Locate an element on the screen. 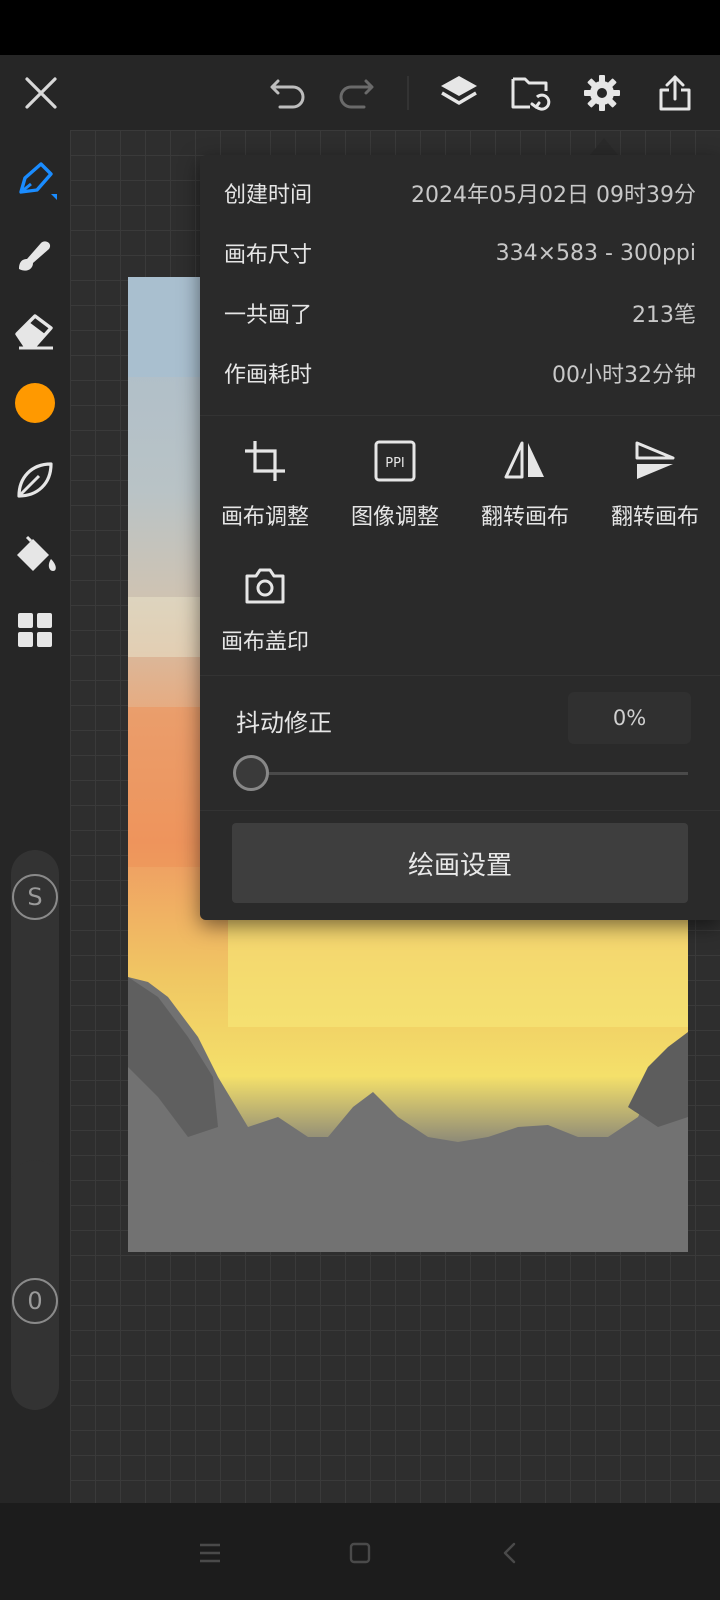 The image size is (720, 1600). flip-vertical-icon is located at coordinates (655, 460).